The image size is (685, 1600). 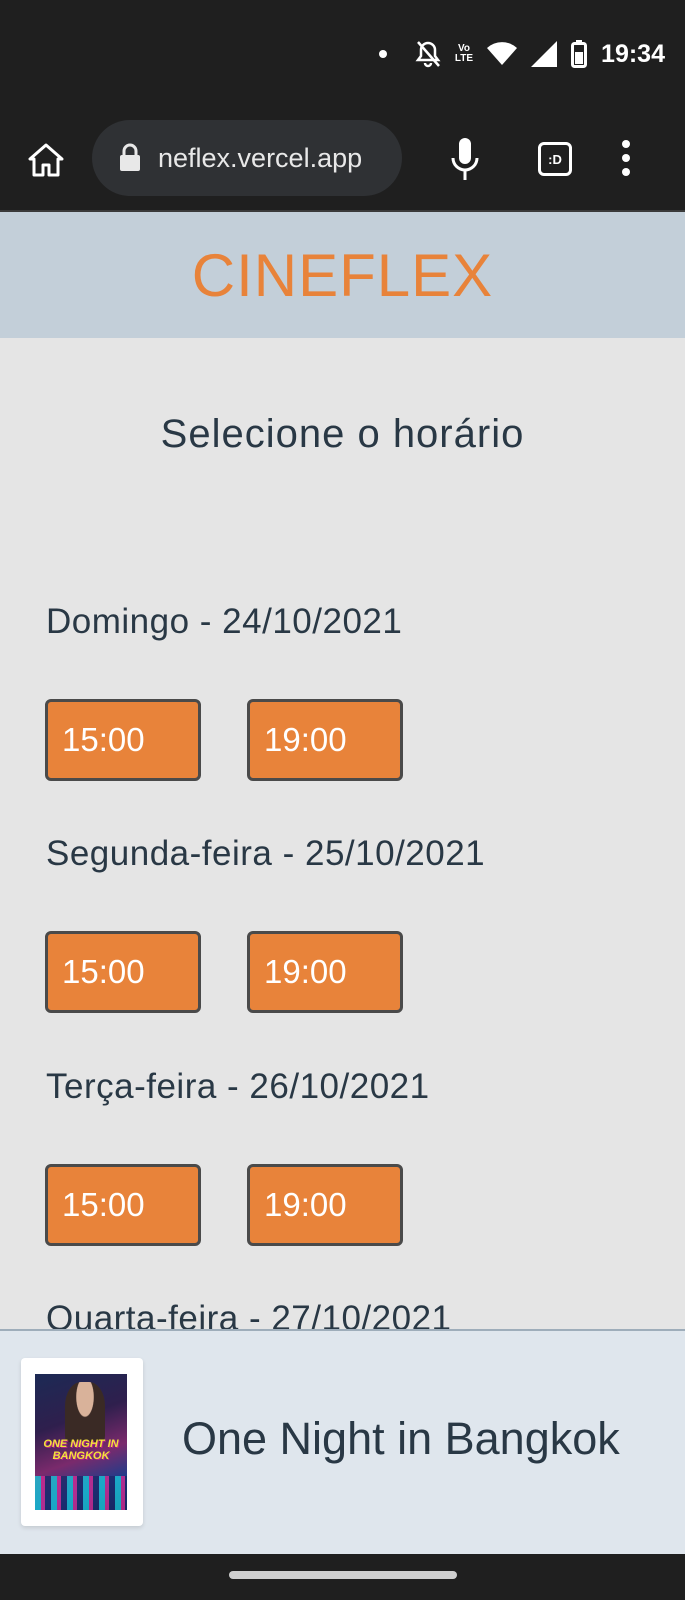 I want to click on battery-icon, so click(x=579, y=54).